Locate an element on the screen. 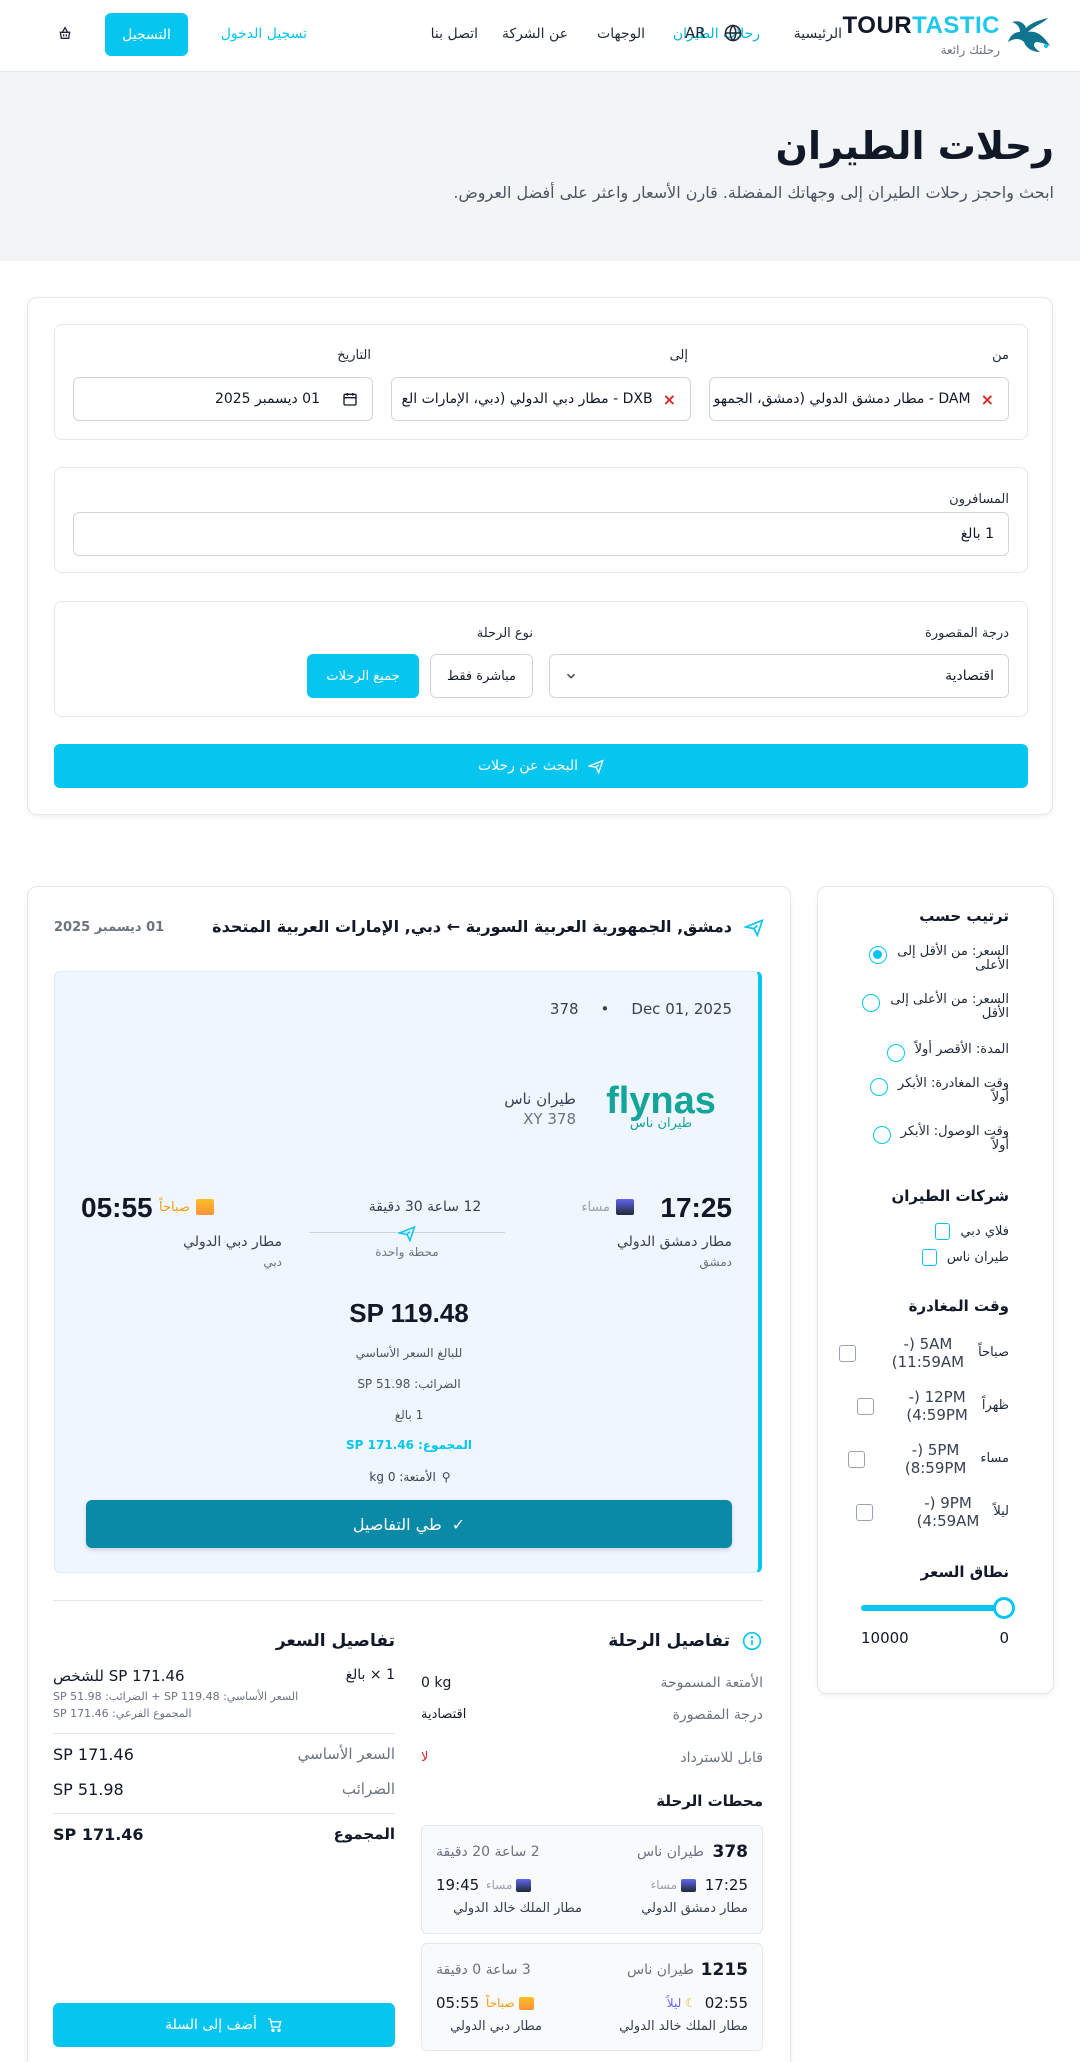  price-slider is located at coordinates (938, 1608).